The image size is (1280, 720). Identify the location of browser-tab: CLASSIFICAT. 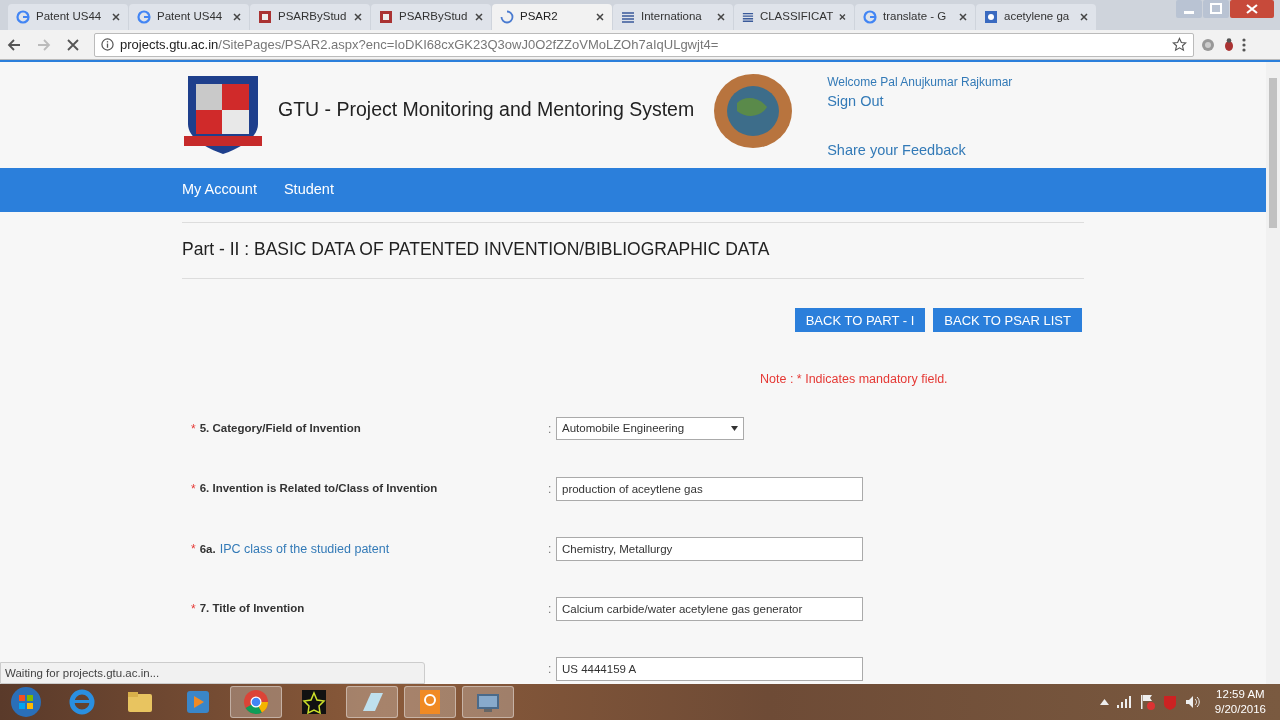
(794, 17).